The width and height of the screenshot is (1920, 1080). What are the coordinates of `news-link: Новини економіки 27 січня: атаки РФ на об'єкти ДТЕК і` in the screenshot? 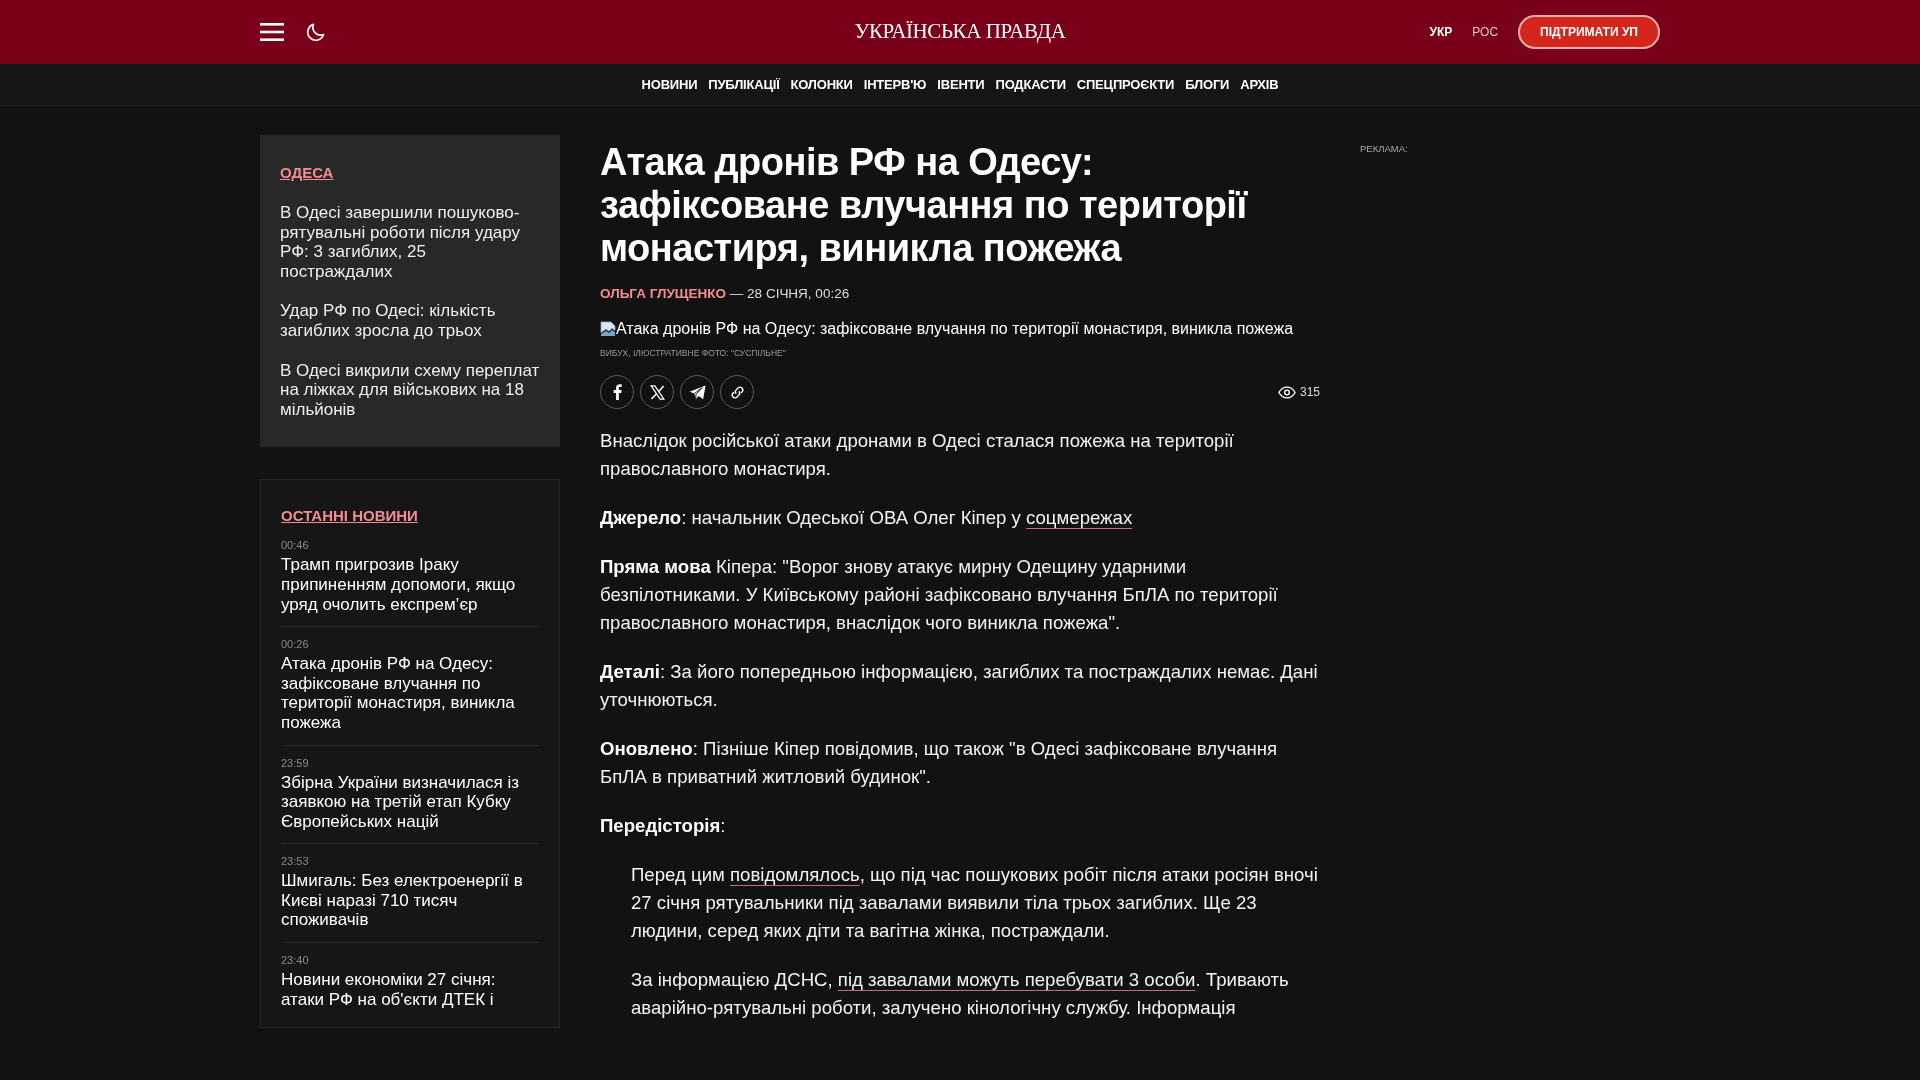 It's located at (410, 990).